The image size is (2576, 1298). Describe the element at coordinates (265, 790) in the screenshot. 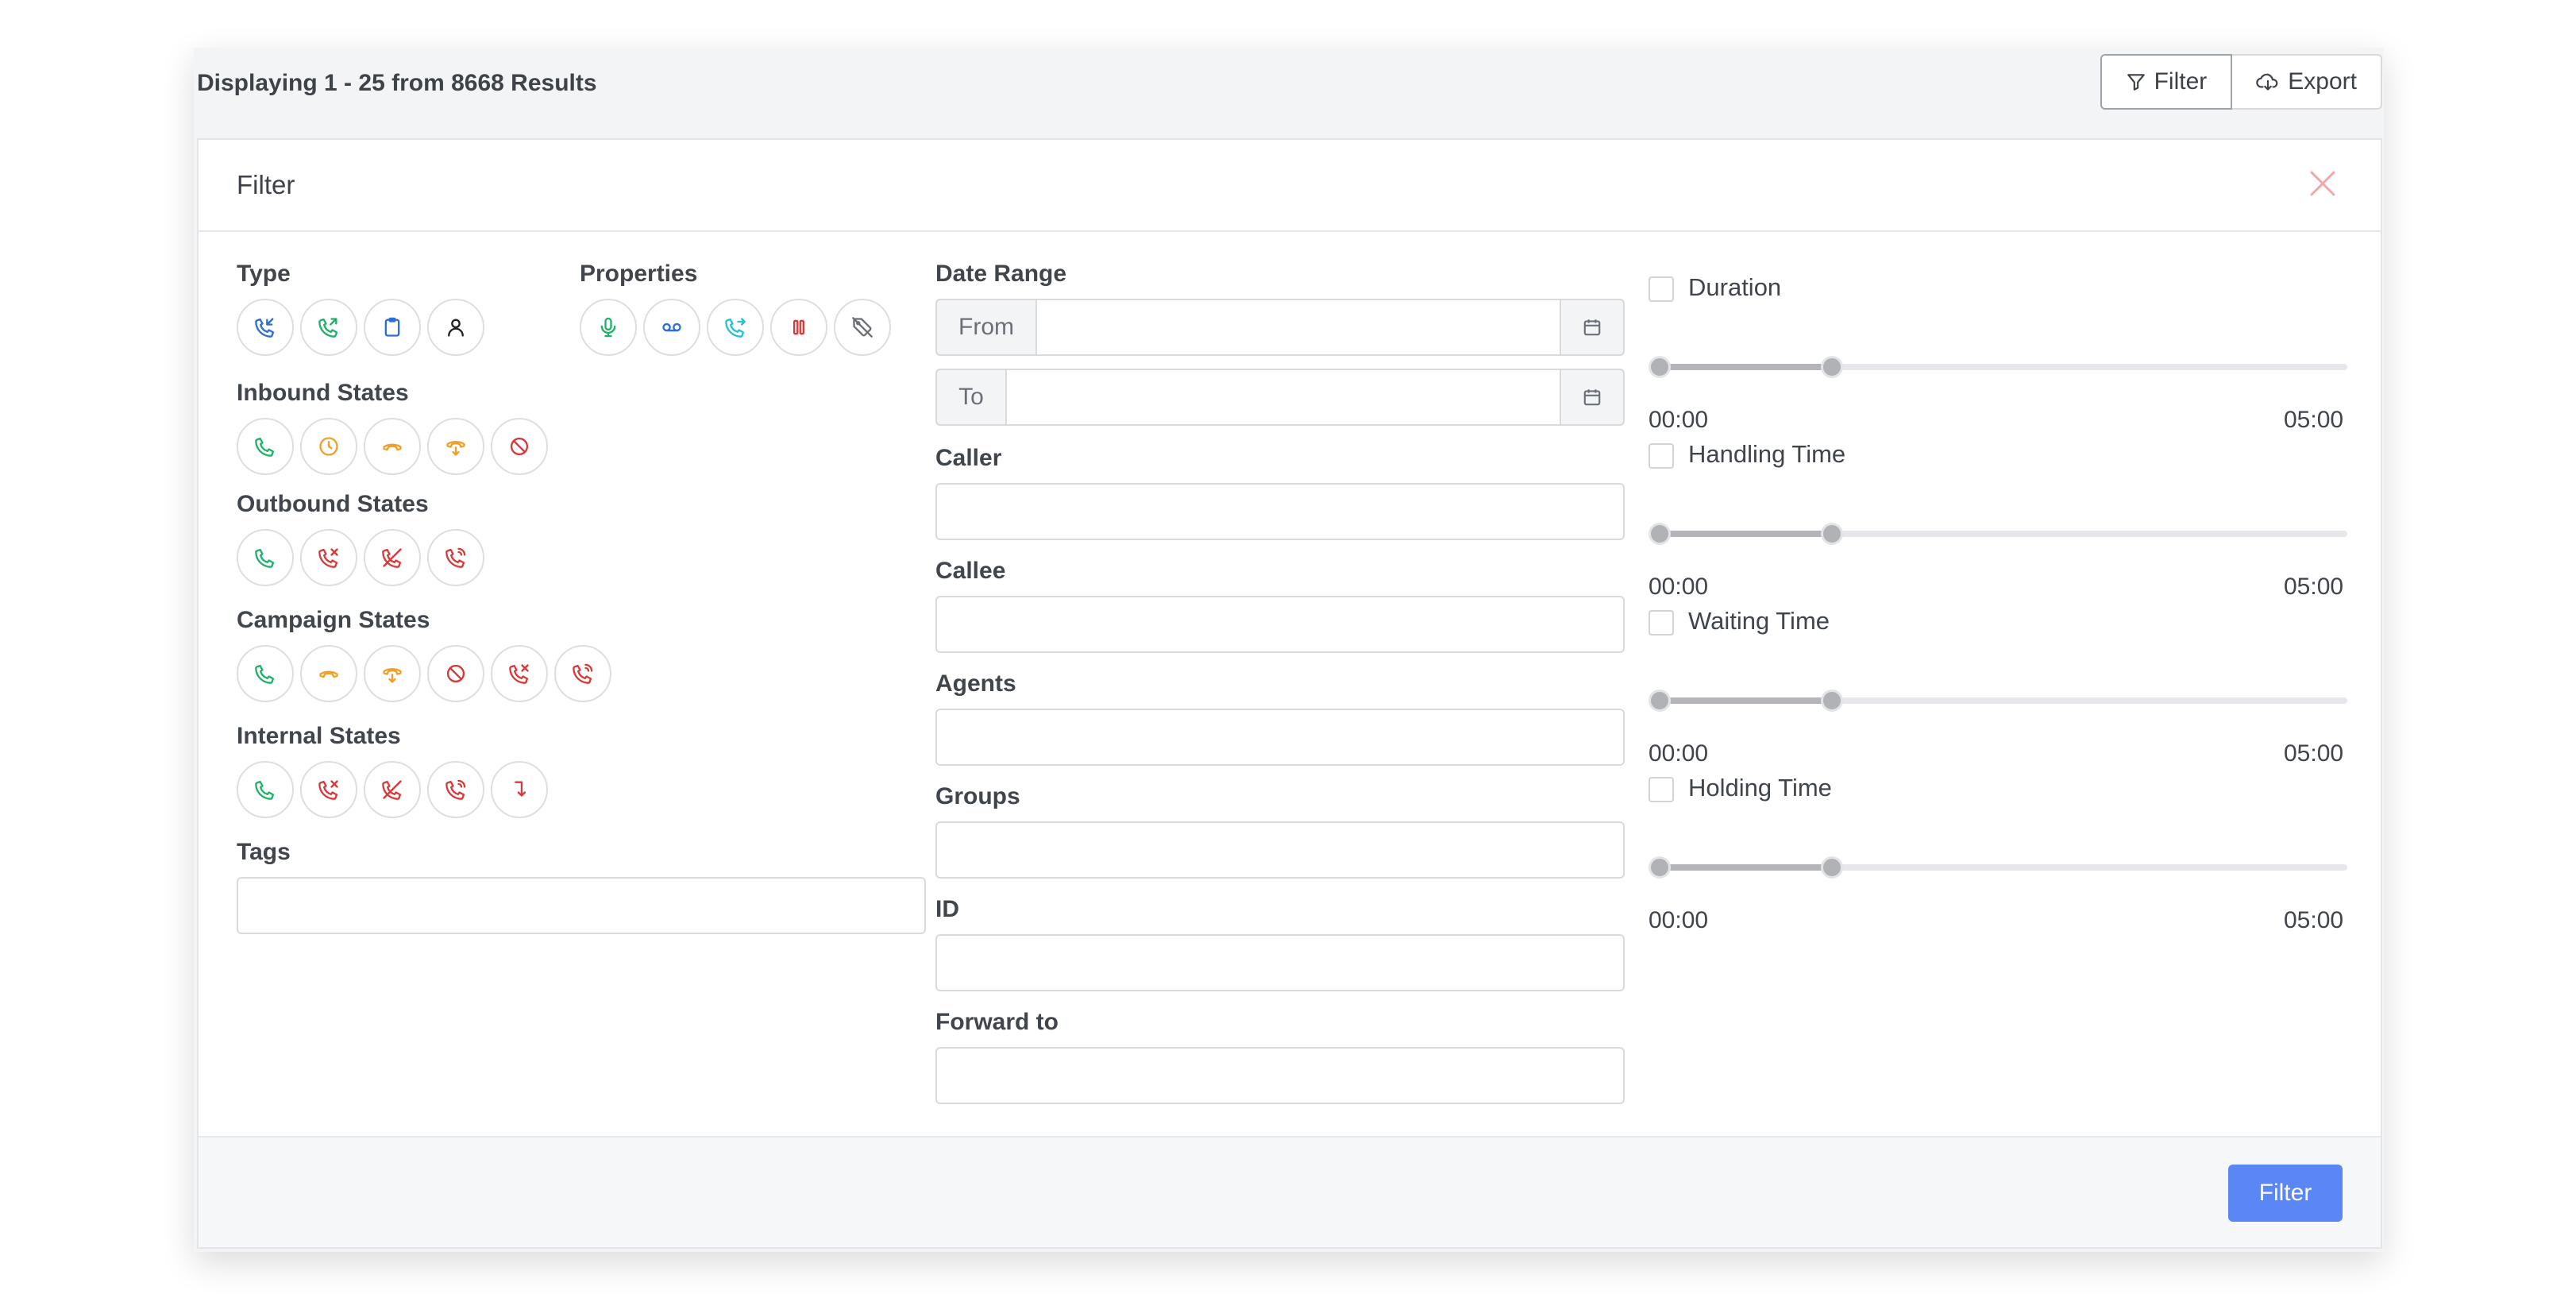

I see `internal-answered-button` at that location.